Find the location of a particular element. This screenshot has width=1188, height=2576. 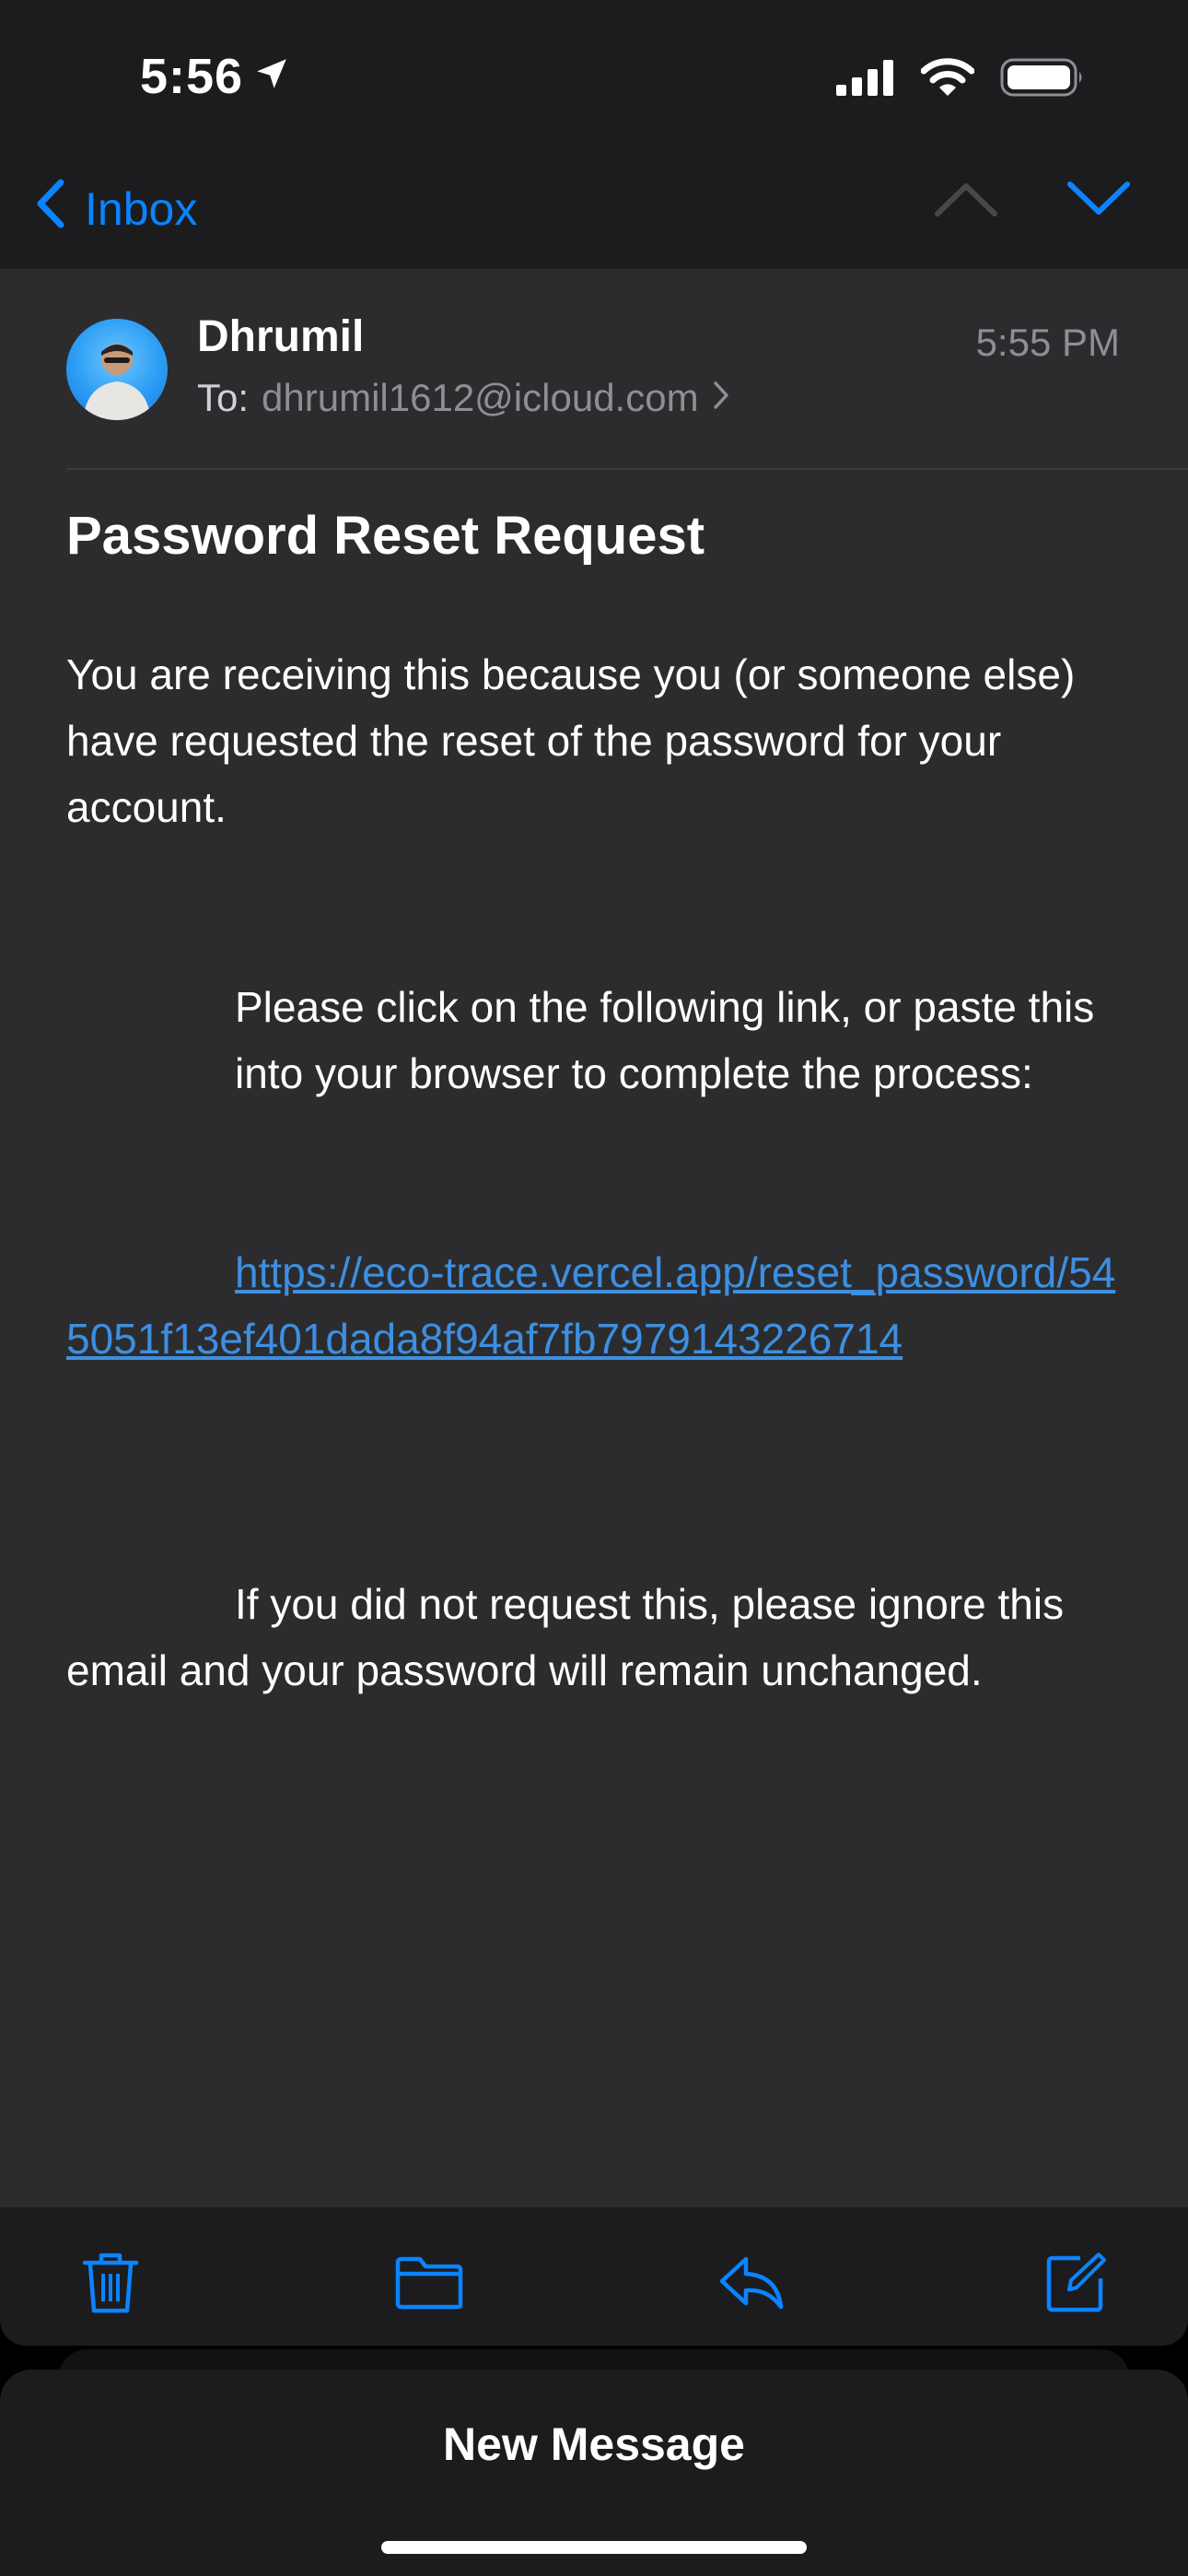

received-time: 5:55 PM is located at coordinates (1047, 342).